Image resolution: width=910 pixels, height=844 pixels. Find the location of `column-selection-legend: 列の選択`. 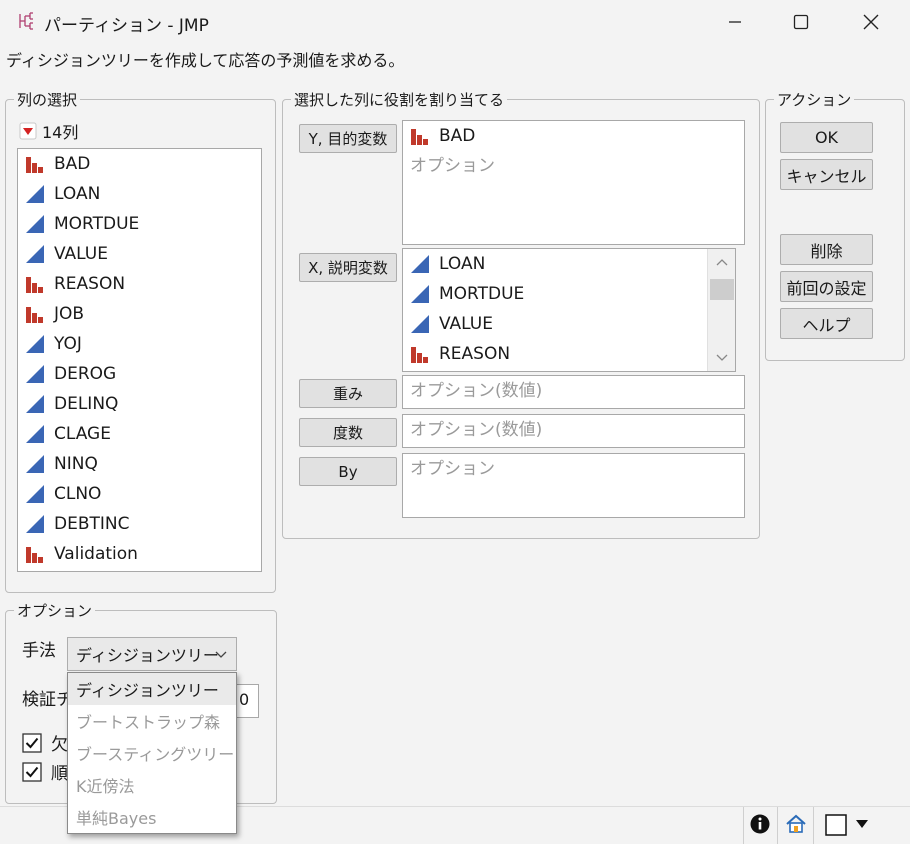

column-selection-legend: 列の選択 is located at coordinates (47, 100).